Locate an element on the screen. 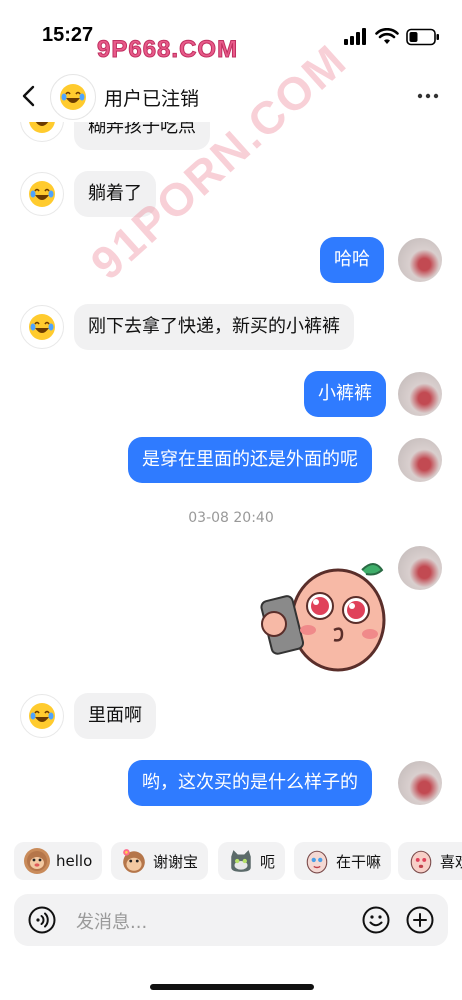  wifi-icon is located at coordinates (387, 36).